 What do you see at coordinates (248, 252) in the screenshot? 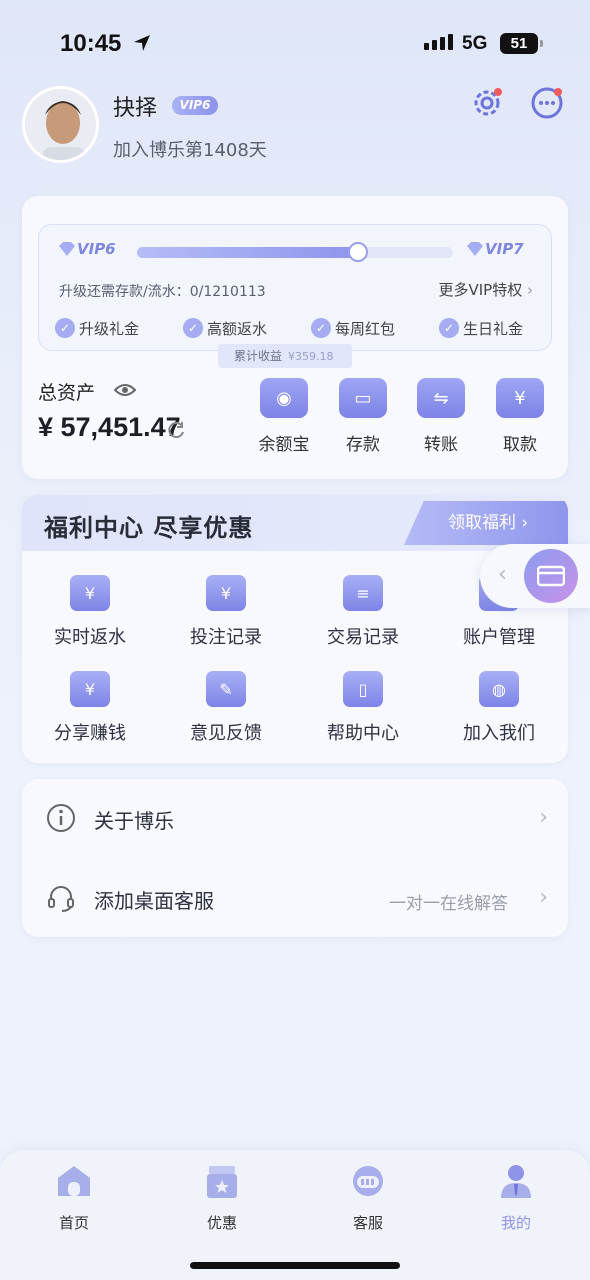
I see `vip-progress-fill` at bounding box center [248, 252].